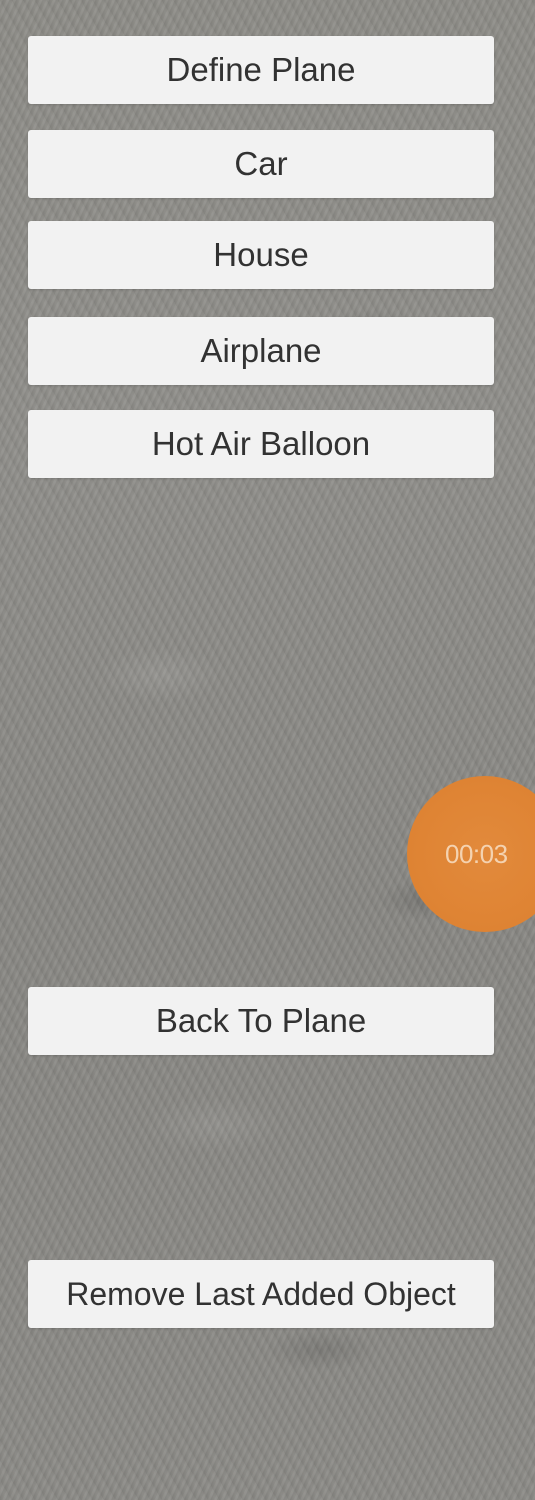 The width and height of the screenshot is (535, 1500). Describe the element at coordinates (476, 853) in the screenshot. I see `recording-timer: 00:03` at that location.